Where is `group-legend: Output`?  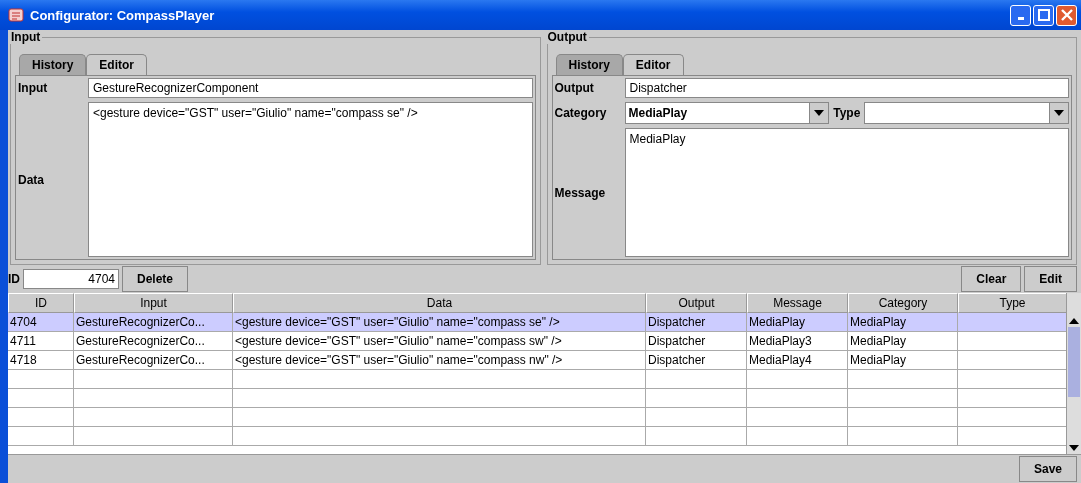
group-legend: Output is located at coordinates (567, 37).